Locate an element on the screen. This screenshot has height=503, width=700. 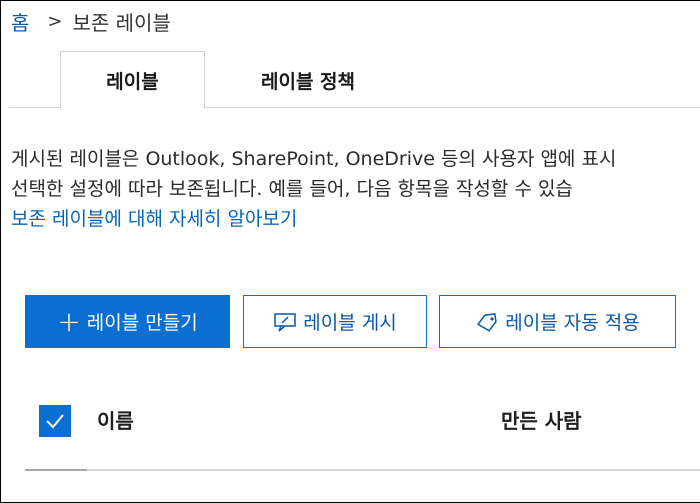
tab-bar: 레이블 레이블 정책 is located at coordinates (350, 79).